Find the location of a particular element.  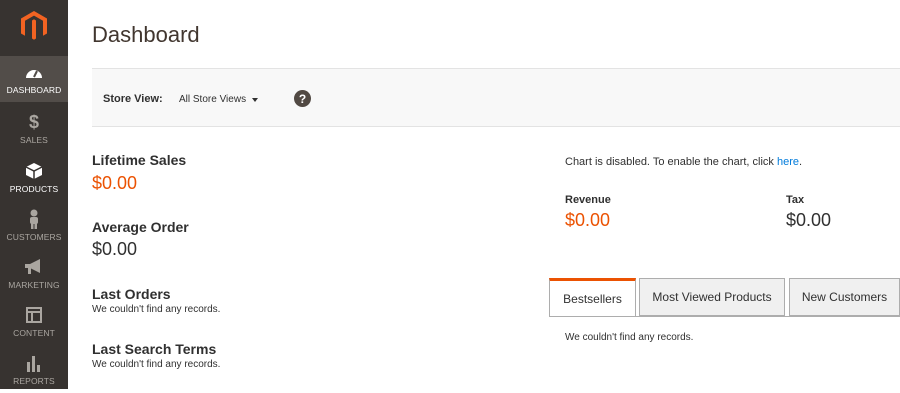

sidebar-item-label: CUSTOMERS is located at coordinates (34, 237).